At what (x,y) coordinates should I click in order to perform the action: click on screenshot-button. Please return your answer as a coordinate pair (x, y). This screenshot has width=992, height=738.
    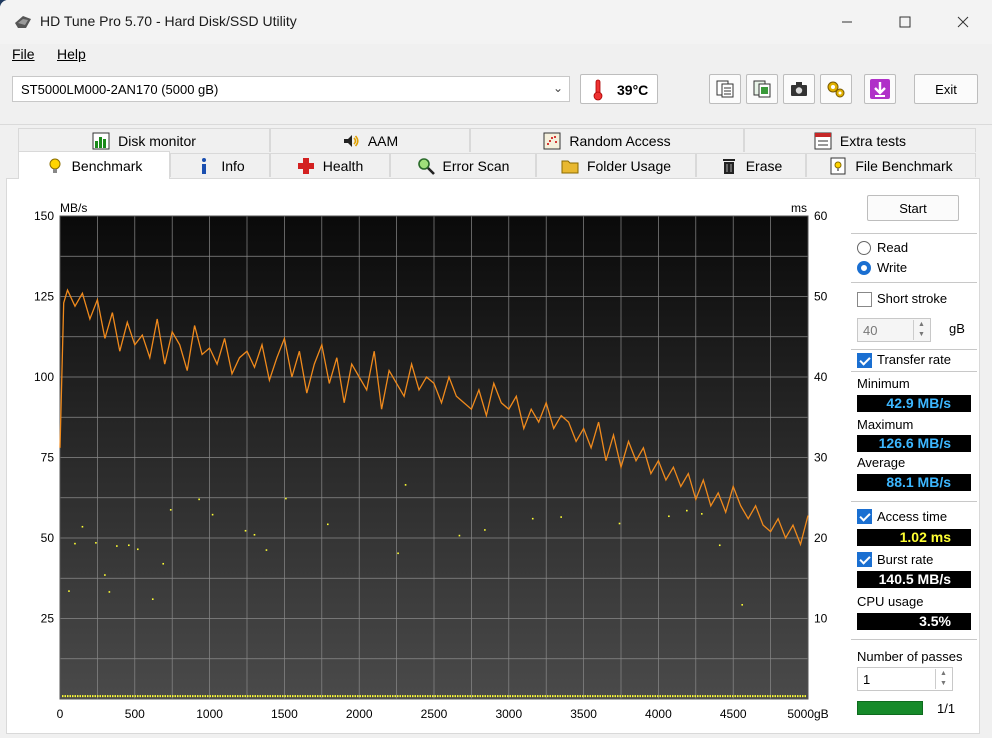
    Looking at the image, I should click on (799, 89).